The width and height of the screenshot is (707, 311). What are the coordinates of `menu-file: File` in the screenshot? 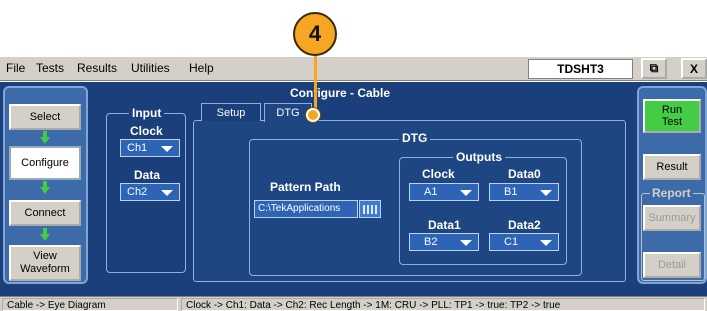 It's located at (15, 68).